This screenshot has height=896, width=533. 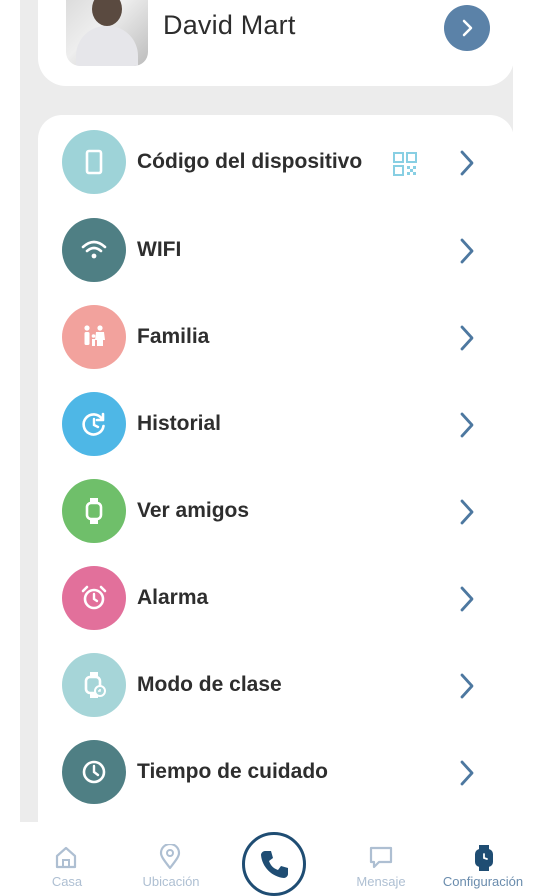 I want to click on menu-item-device-code: Código del dispositivo, so click(x=276, y=162).